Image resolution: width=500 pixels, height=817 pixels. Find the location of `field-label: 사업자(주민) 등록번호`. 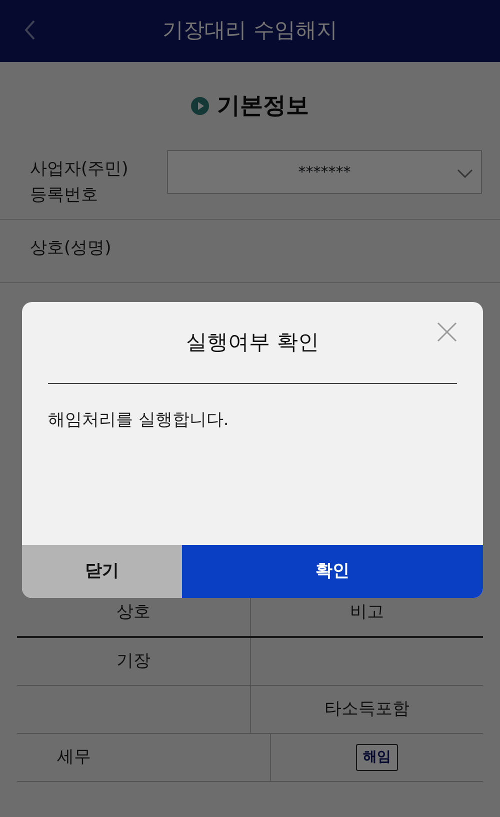

field-label: 사업자(주민) 등록번호 is located at coordinates (80, 183).